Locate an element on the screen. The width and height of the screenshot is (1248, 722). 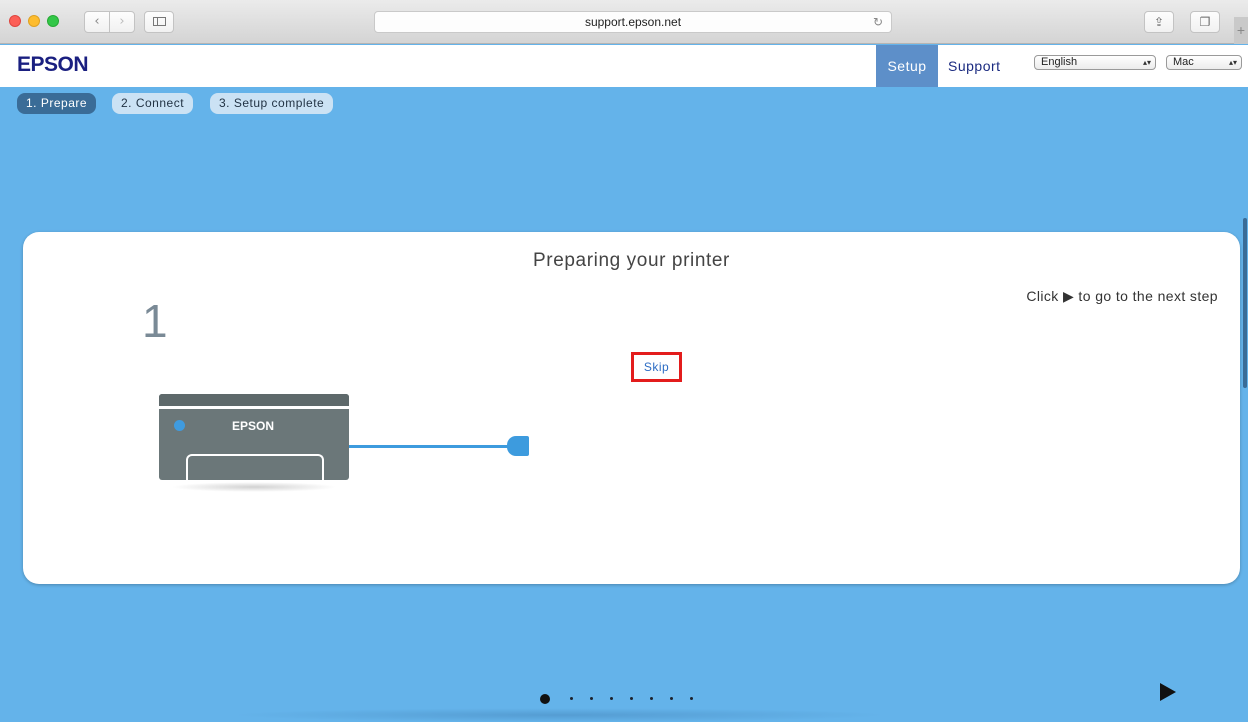
printer-shadow is located at coordinates (254, 487).